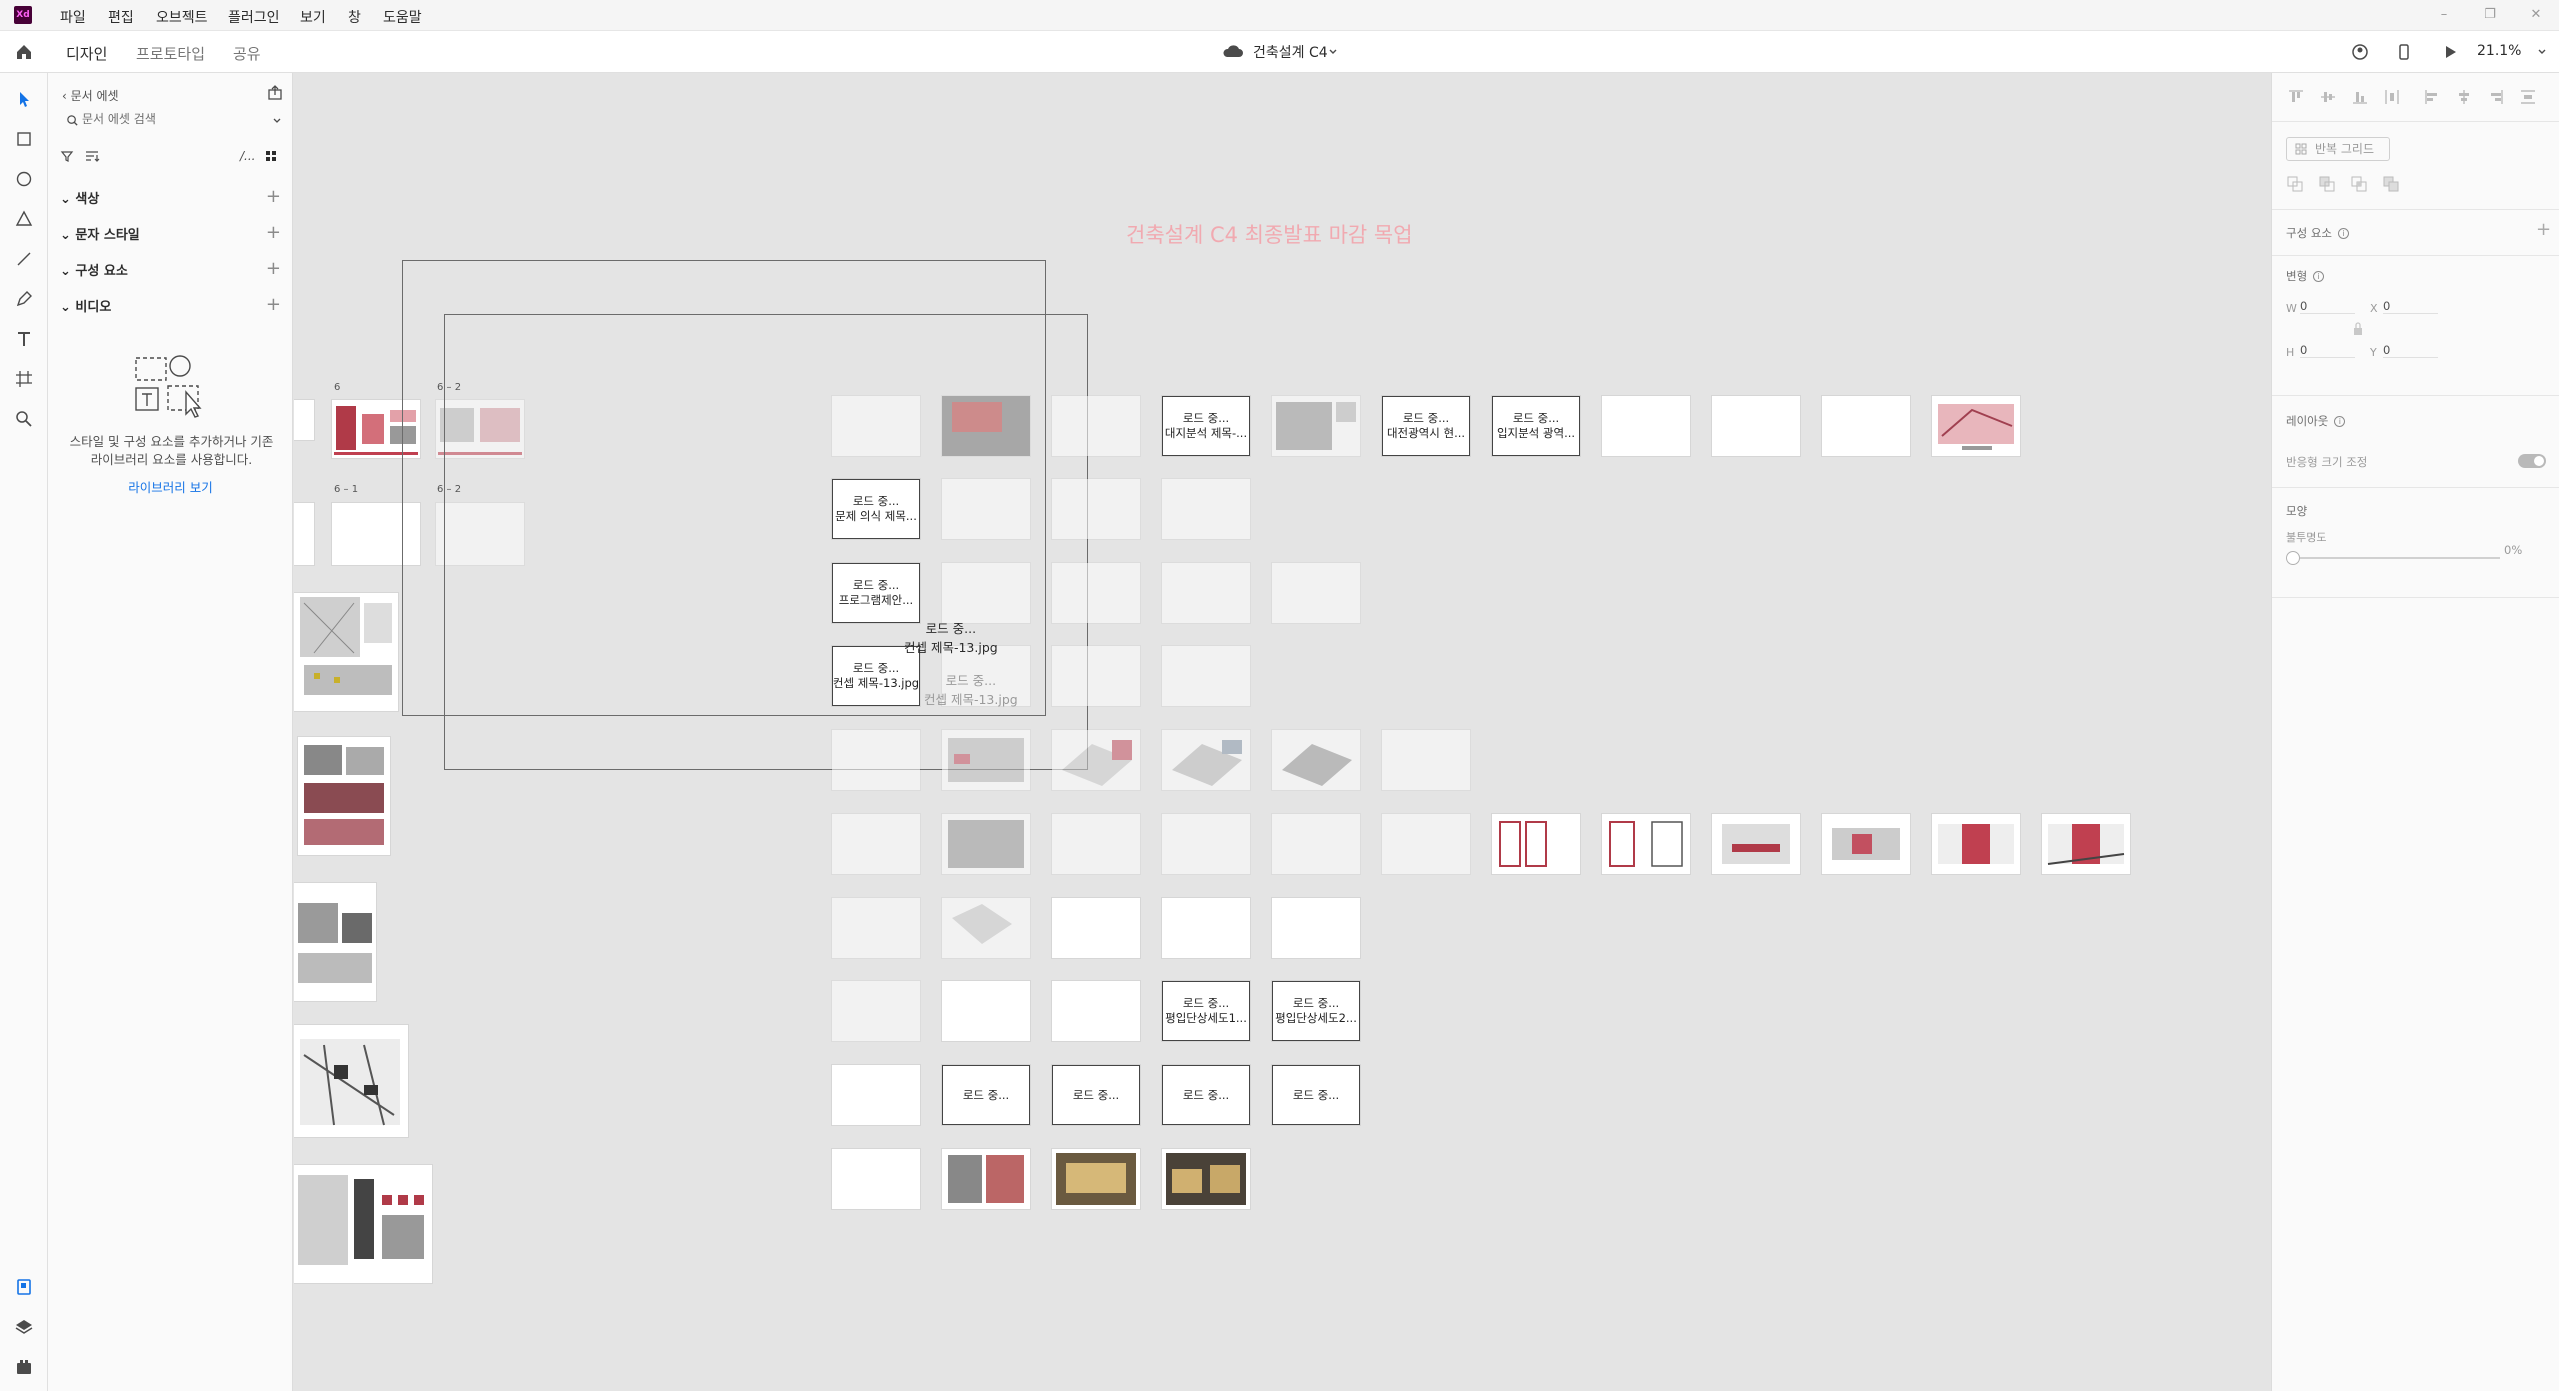  I want to click on opacity-slider-track, so click(2400, 558).